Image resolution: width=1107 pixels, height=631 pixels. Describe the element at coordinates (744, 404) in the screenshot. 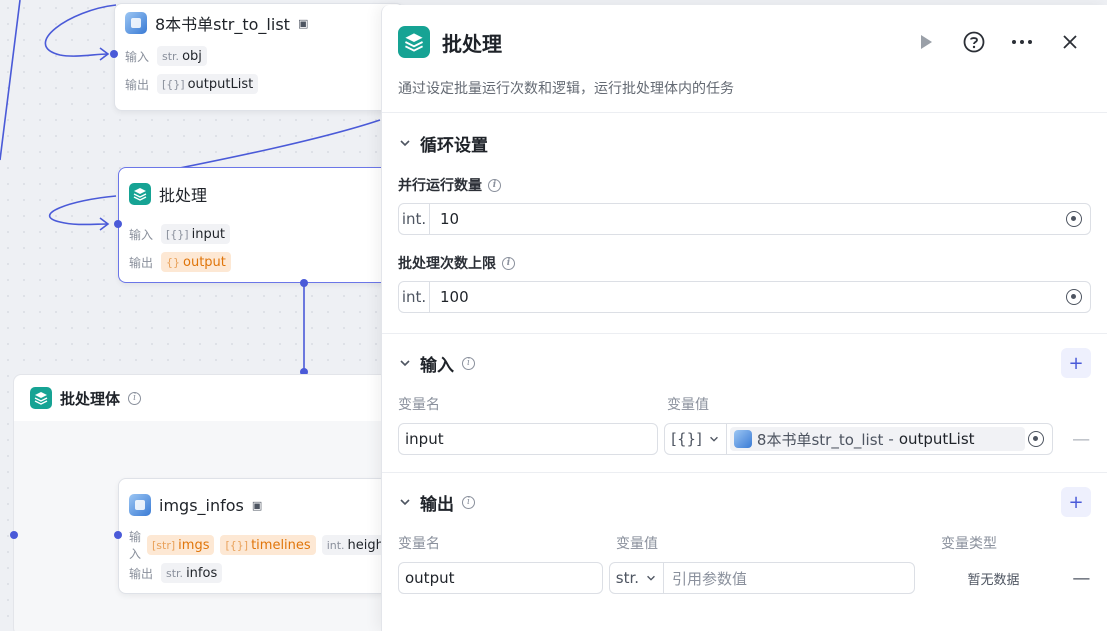

I see `input-column-headers: 变量名 变量值` at that location.